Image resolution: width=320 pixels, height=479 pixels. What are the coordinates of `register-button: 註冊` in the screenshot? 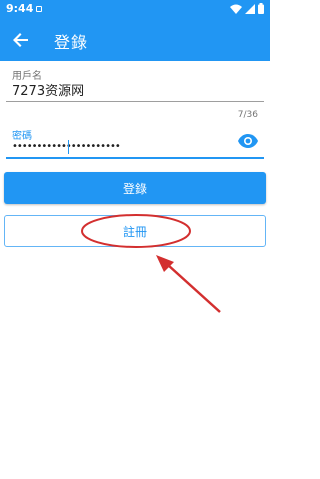 It's located at (135, 231).